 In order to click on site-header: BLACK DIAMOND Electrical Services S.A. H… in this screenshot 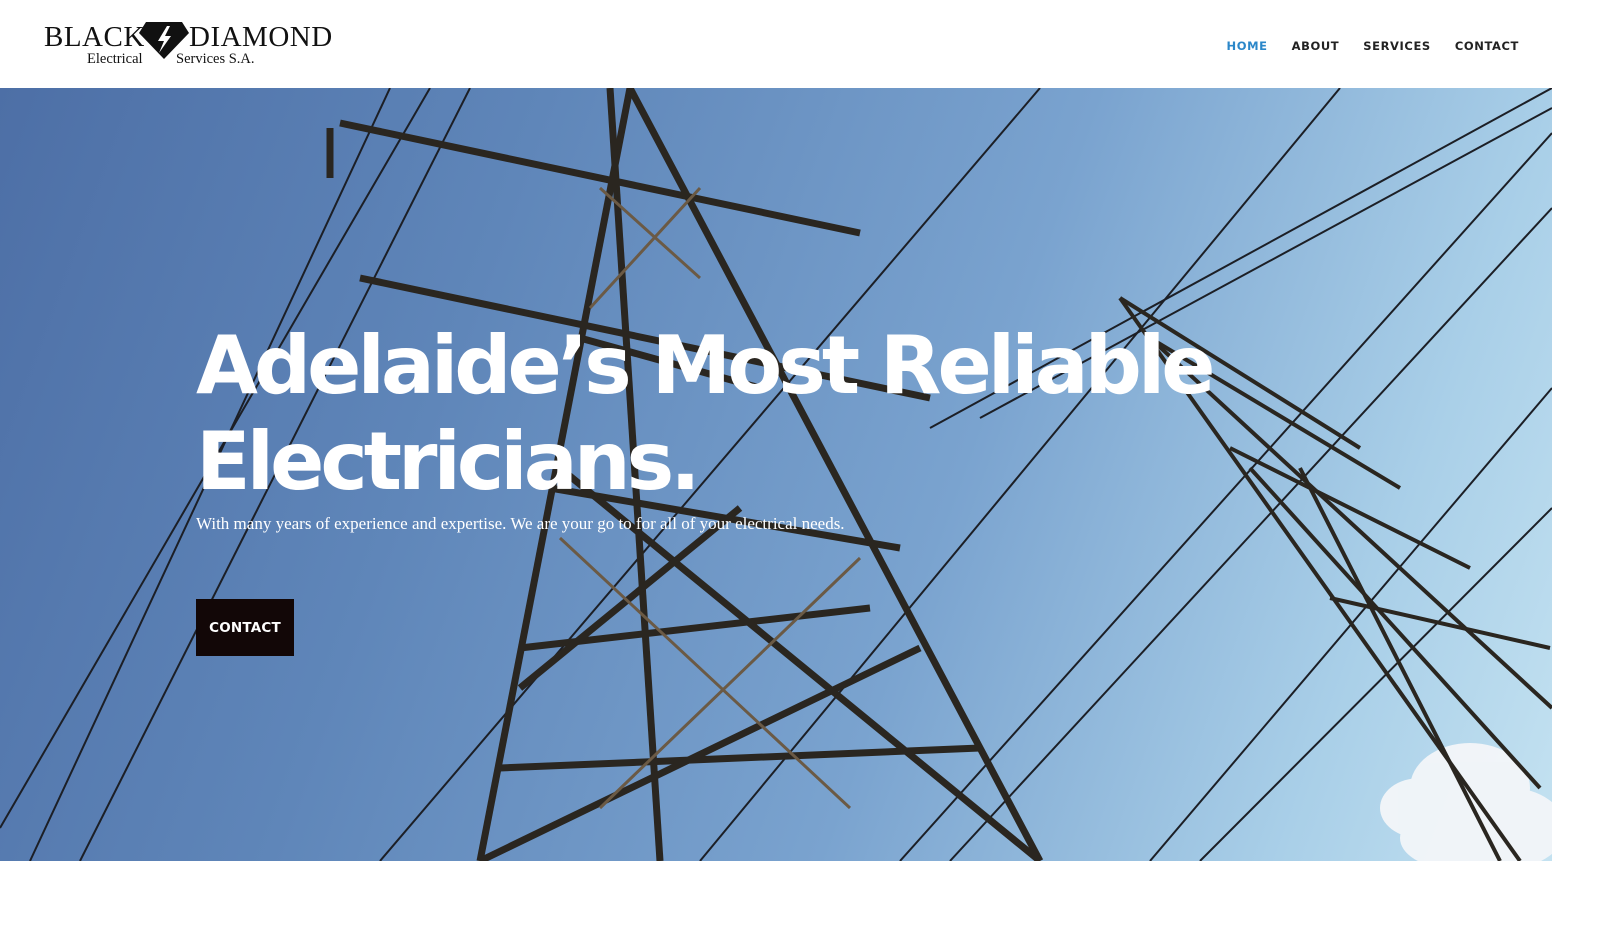, I will do `click(800, 44)`.